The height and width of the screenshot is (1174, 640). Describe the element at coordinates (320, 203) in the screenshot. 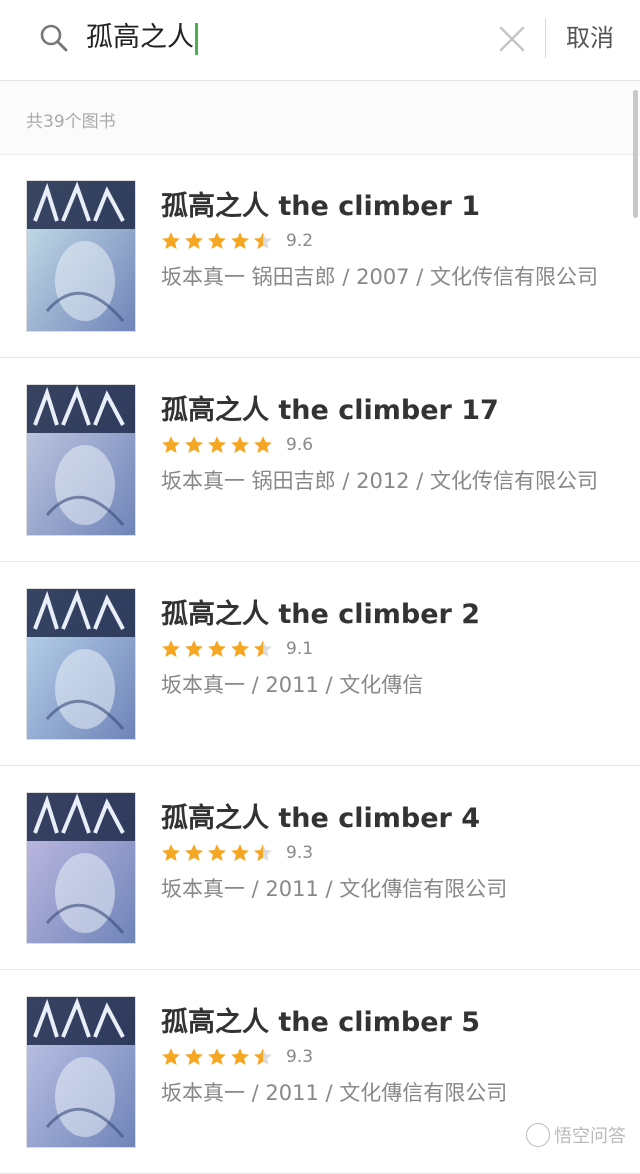

I see `book-title: 孤高之人 the climber 1` at that location.